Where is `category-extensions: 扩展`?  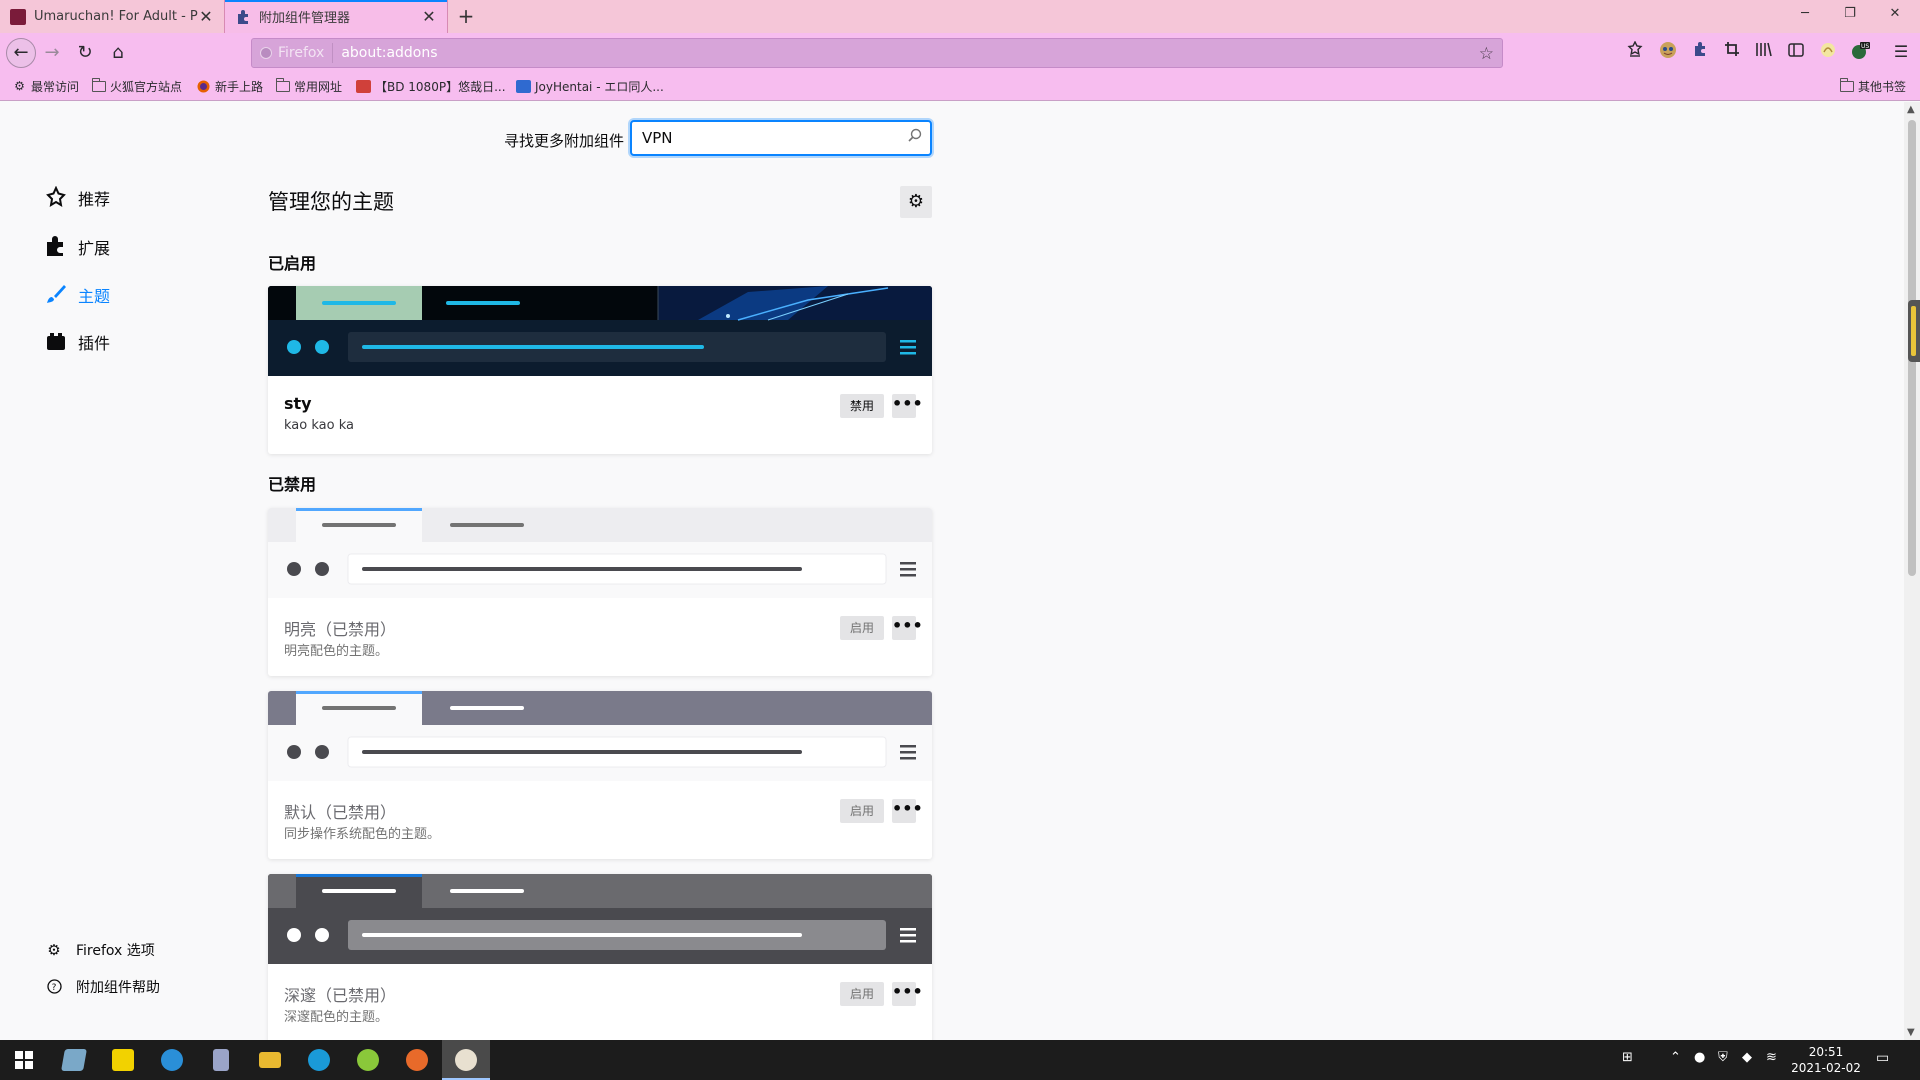
category-extensions: 扩展 is located at coordinates (77, 247).